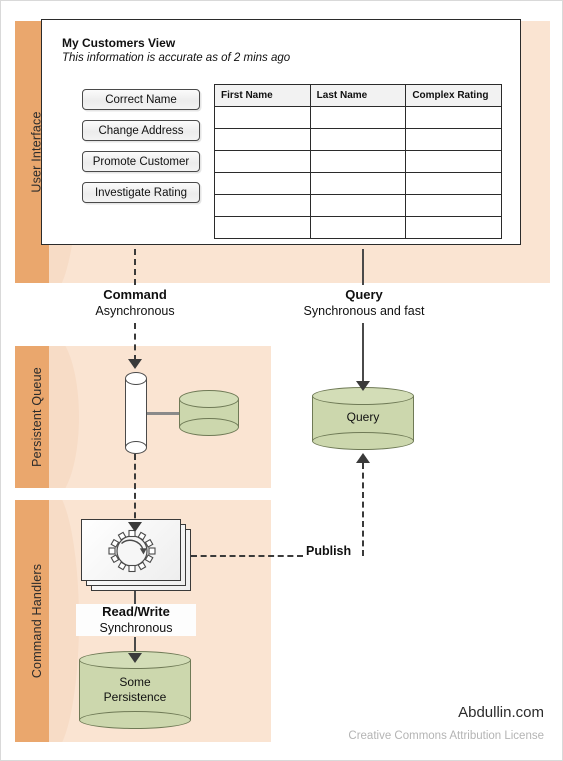 This screenshot has width=563, height=761. Describe the element at coordinates (164, 413) in the screenshot. I see `queue-store-connector` at that location.